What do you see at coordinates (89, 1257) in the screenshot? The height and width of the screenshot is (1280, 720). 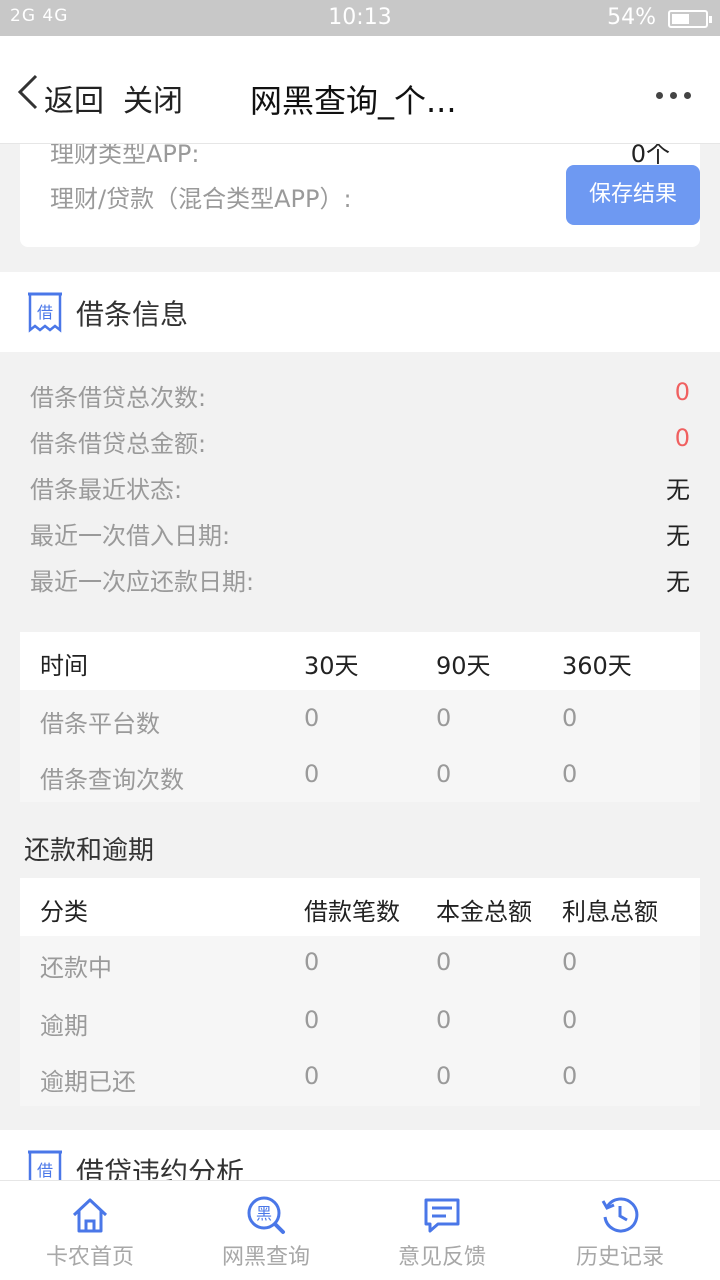 I see `tab-home-label: 卡农首页` at bounding box center [89, 1257].